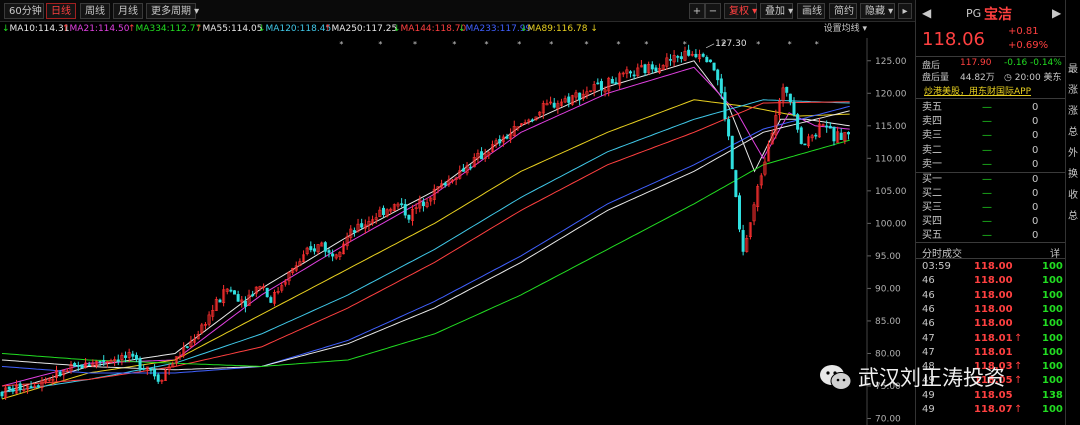 This screenshot has width=1080, height=425. I want to click on y-tick-label: 80.00, so click(888, 354).